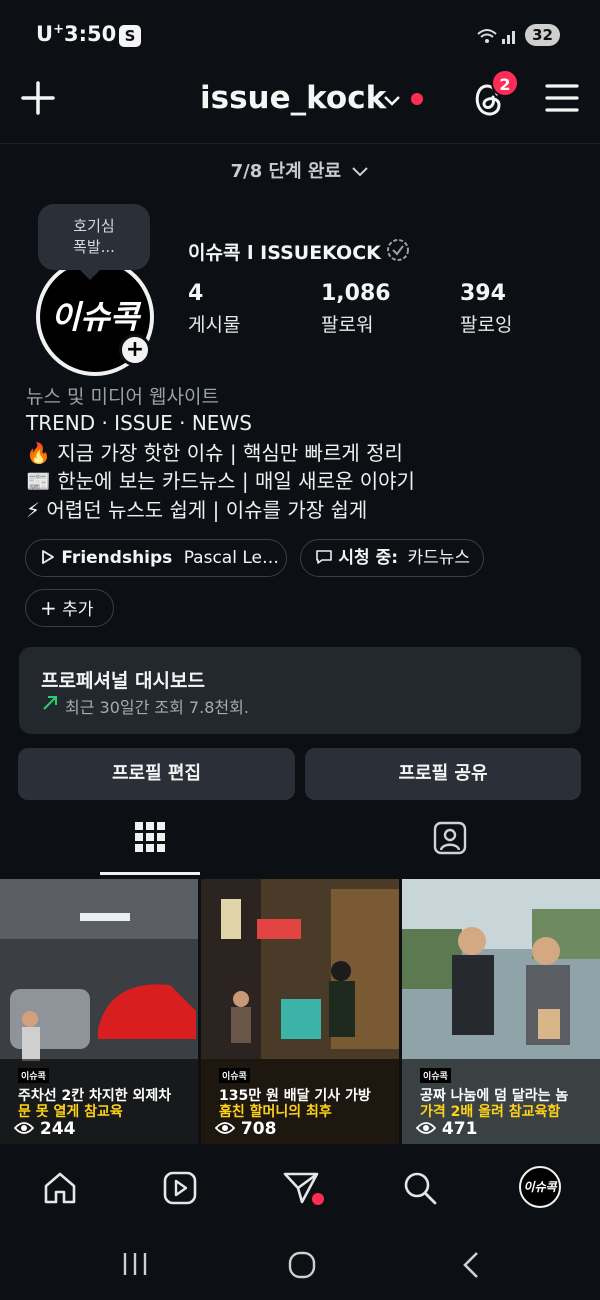  Describe the element at coordinates (486, 309) in the screenshot. I see `stat-following: 394 팔로잉` at that location.